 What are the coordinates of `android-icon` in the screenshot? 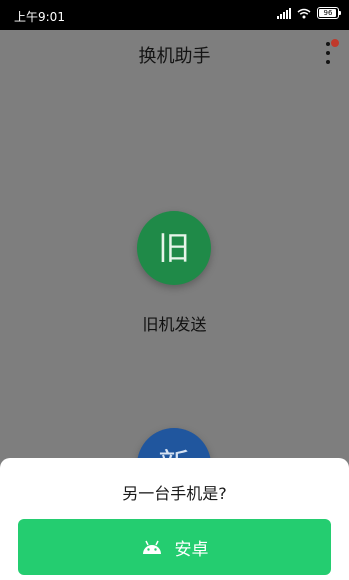 It's located at (151, 547).